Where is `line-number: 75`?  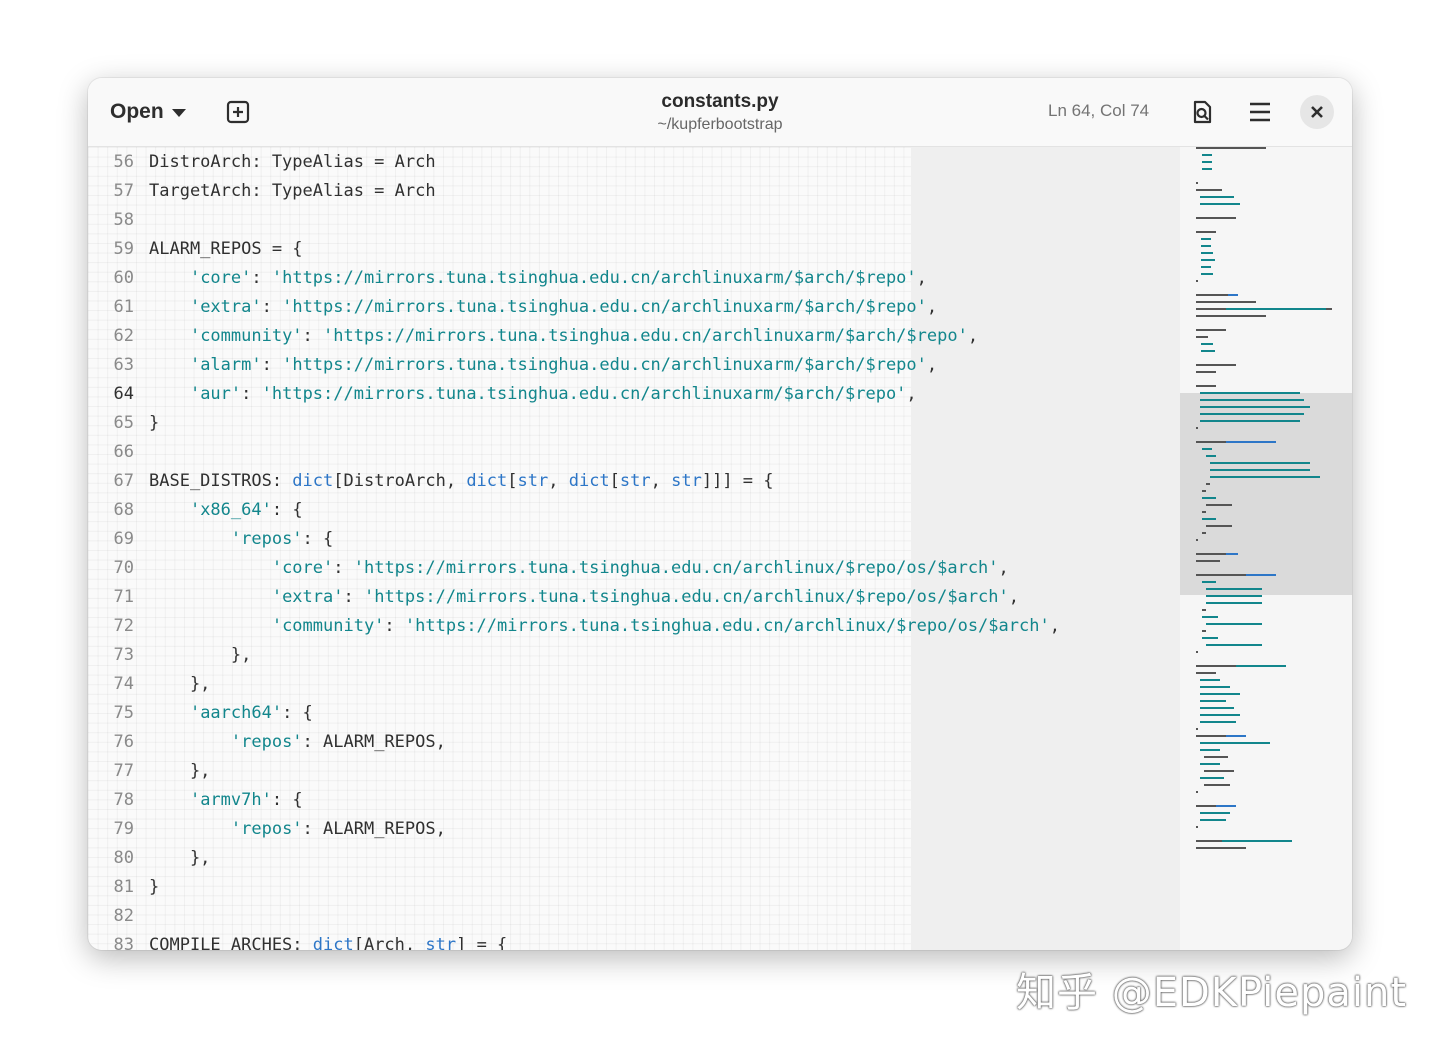
line-number: 75 is located at coordinates (123, 713).